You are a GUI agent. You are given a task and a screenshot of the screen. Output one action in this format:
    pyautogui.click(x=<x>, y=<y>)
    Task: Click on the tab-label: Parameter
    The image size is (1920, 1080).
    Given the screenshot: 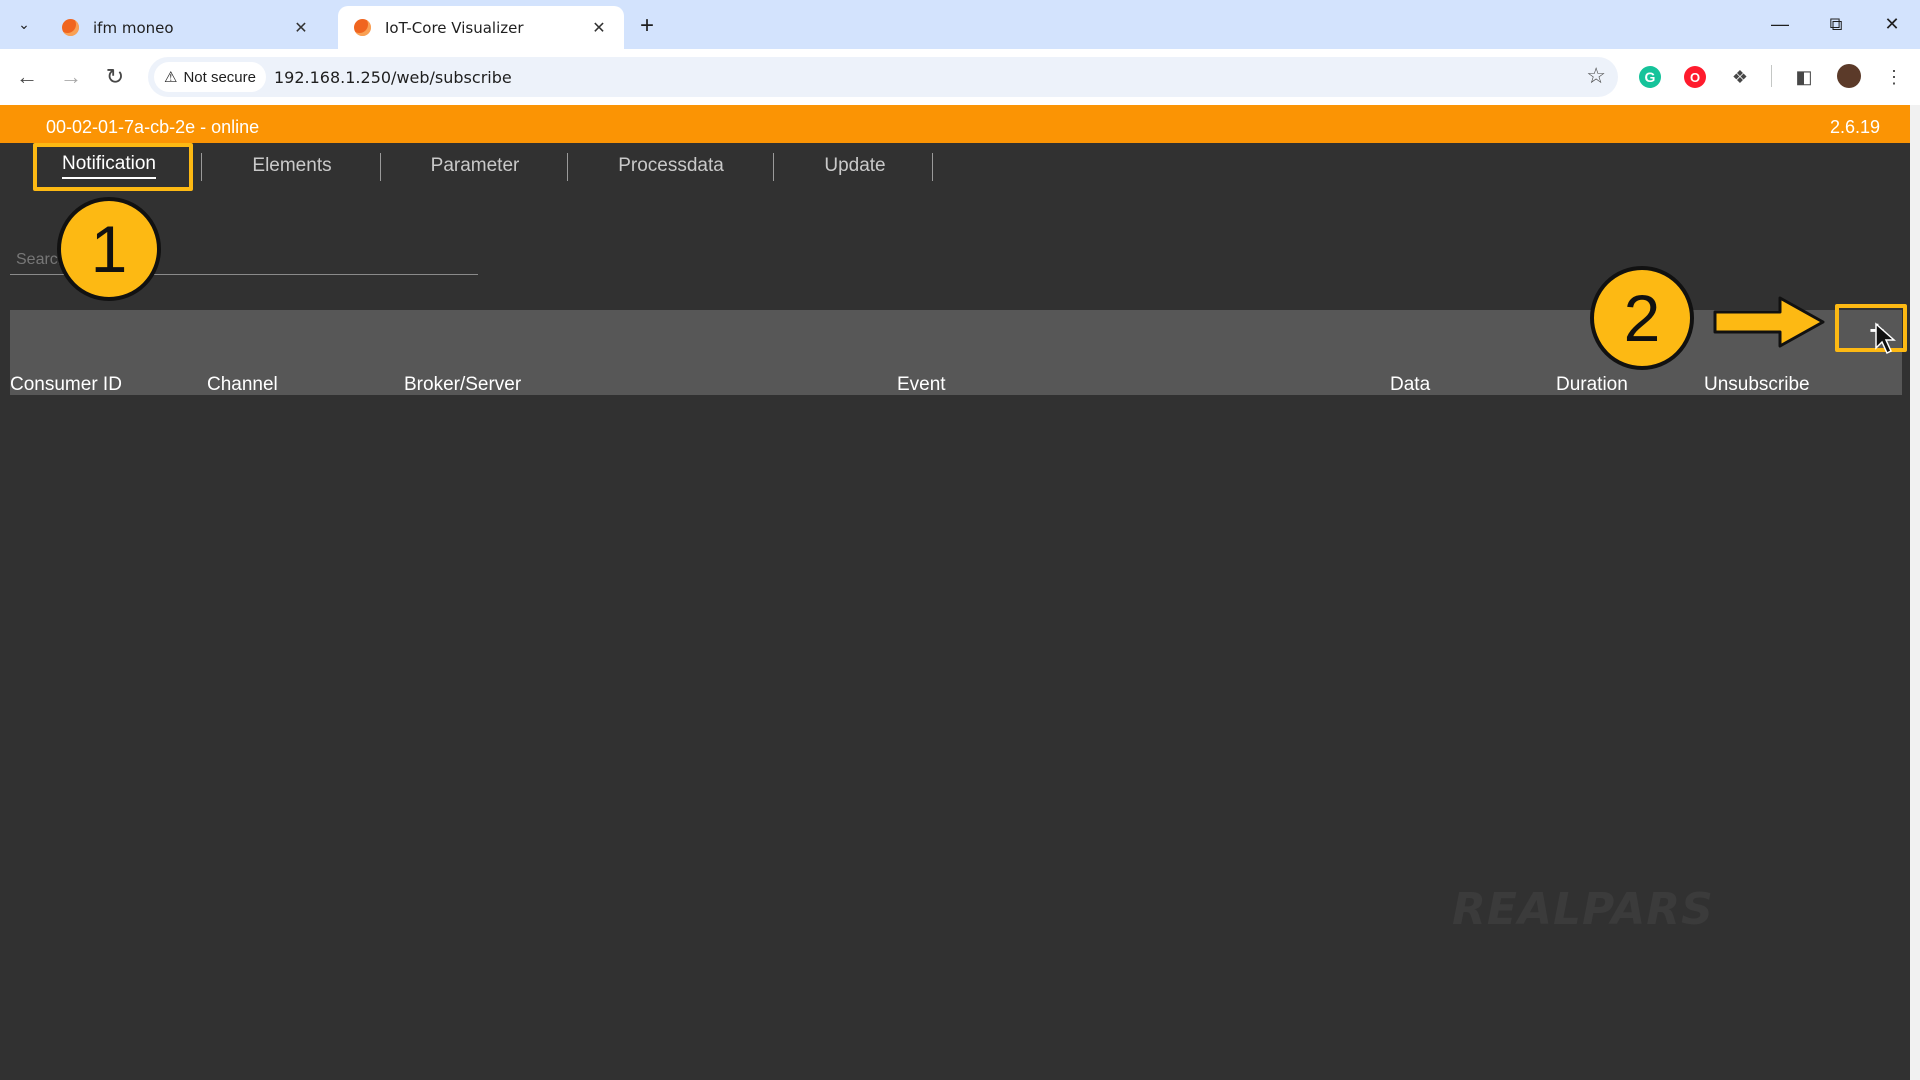 What is the action you would take?
    pyautogui.click(x=475, y=165)
    